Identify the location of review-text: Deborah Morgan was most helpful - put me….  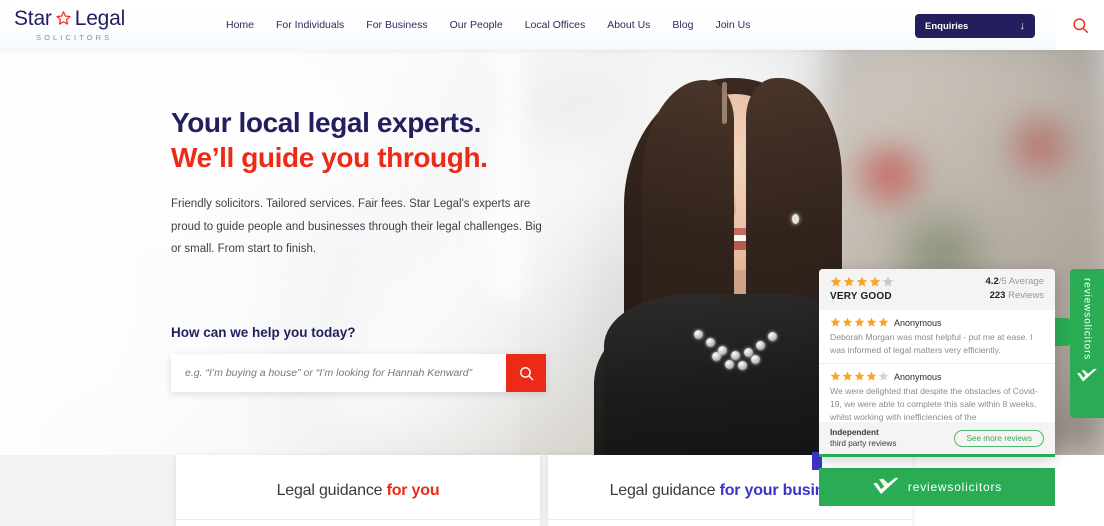
(931, 344).